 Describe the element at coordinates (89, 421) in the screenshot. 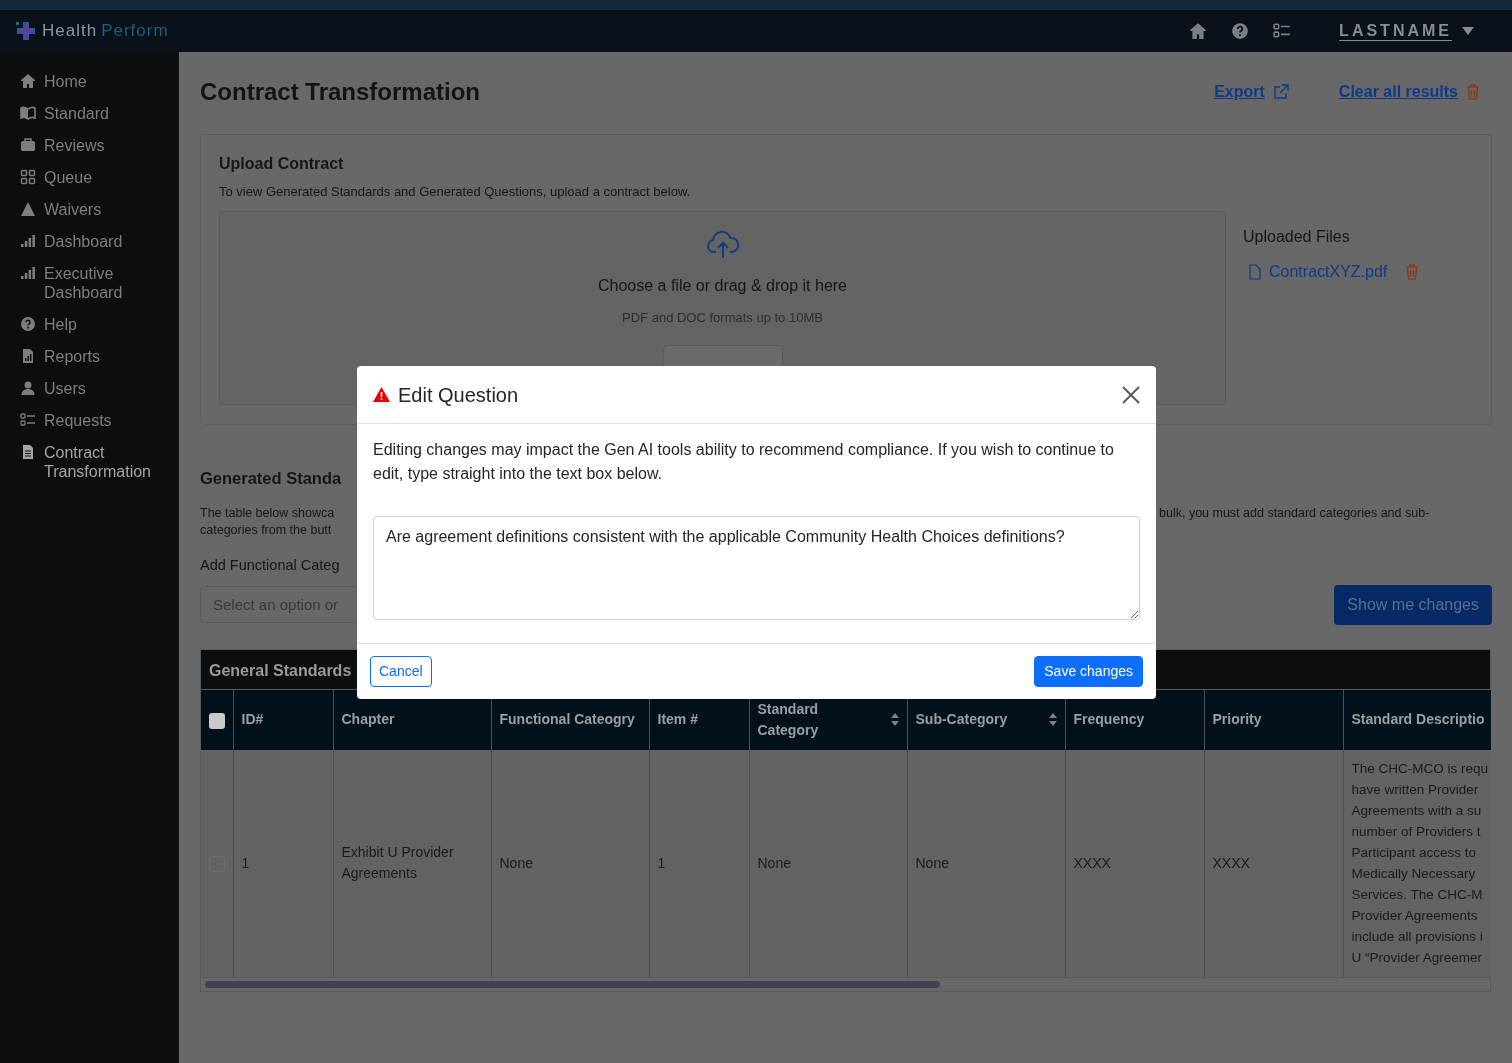

I see `sidebar-item: Requests` at that location.